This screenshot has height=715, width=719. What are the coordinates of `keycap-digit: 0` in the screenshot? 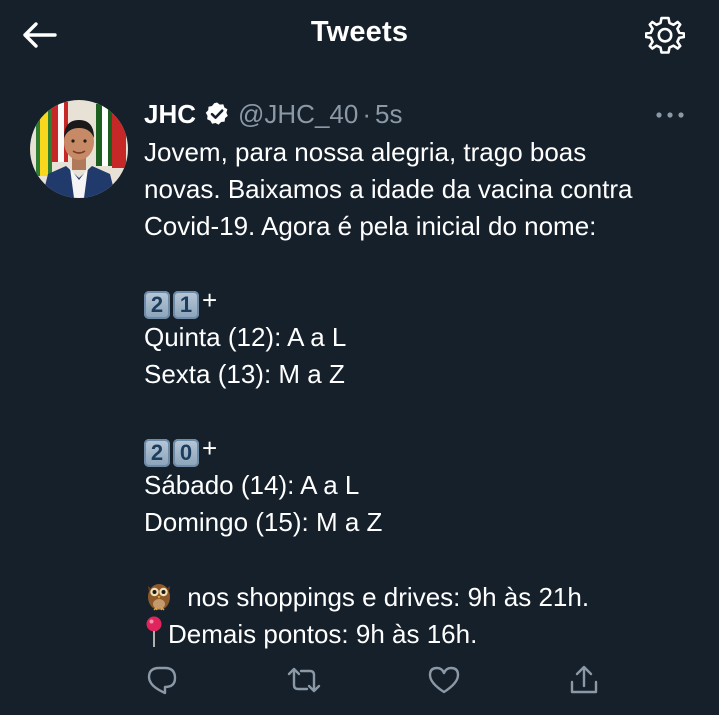 It's located at (186, 453).